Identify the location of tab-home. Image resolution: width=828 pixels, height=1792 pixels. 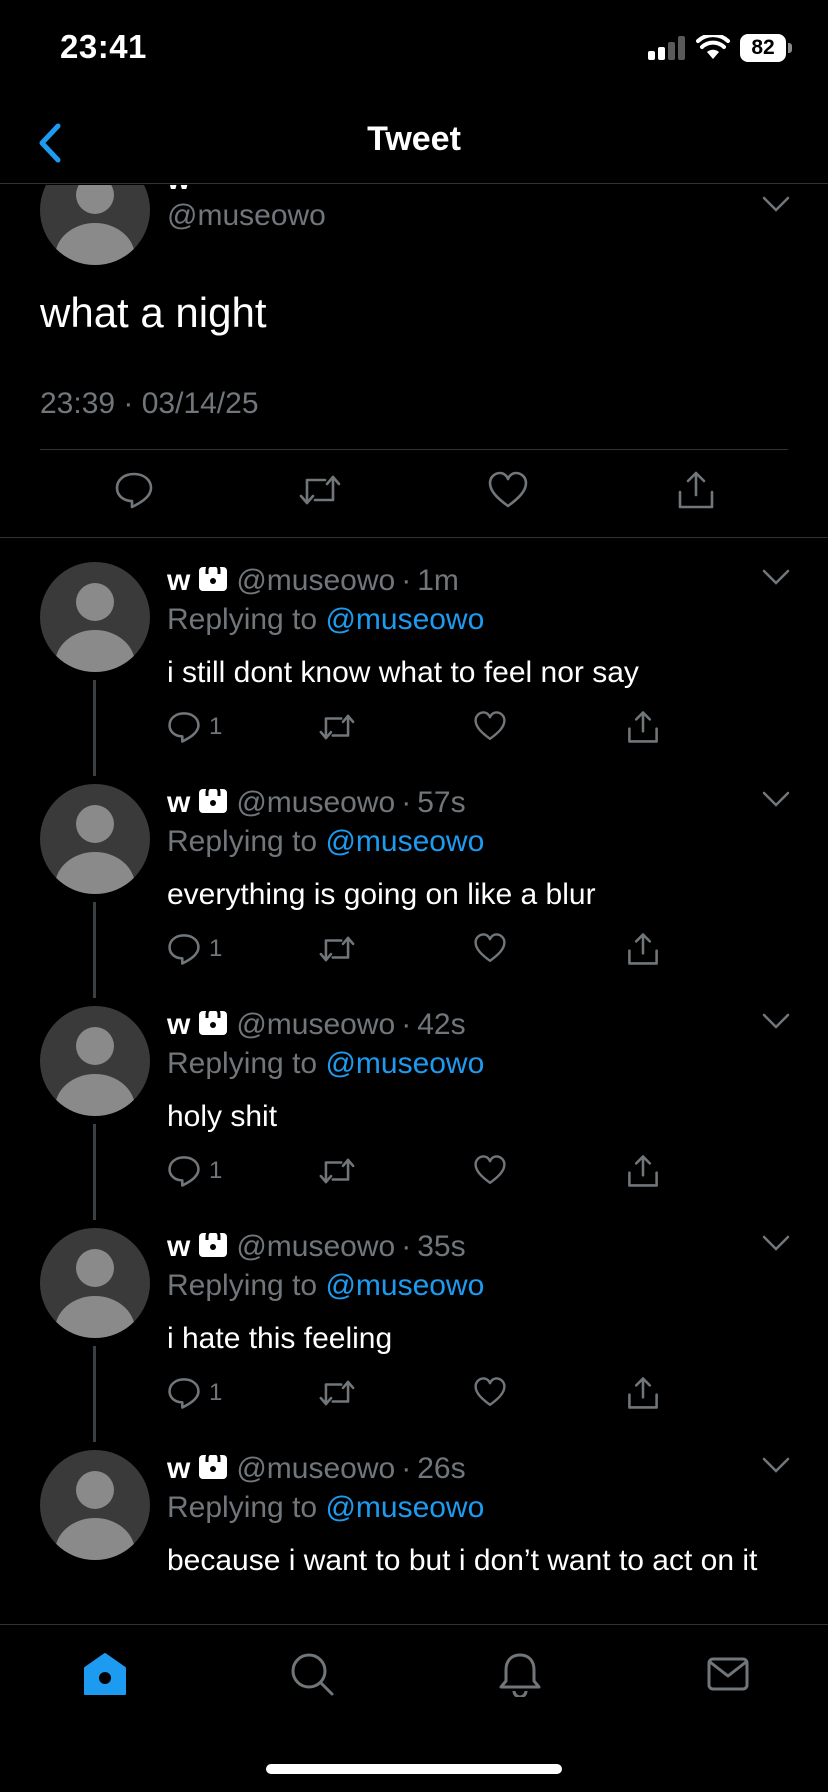
(105, 1676).